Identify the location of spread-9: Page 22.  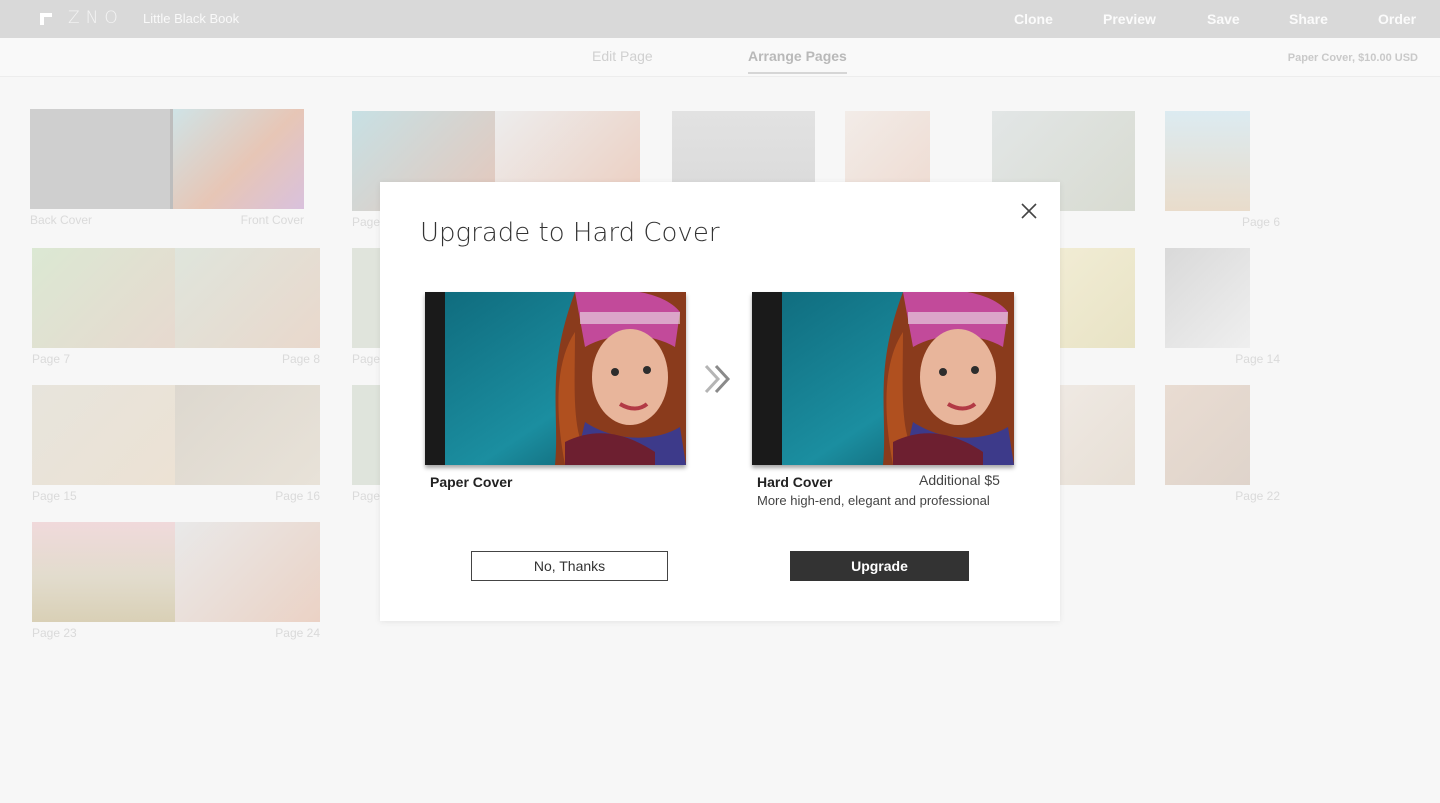
(1170, 445).